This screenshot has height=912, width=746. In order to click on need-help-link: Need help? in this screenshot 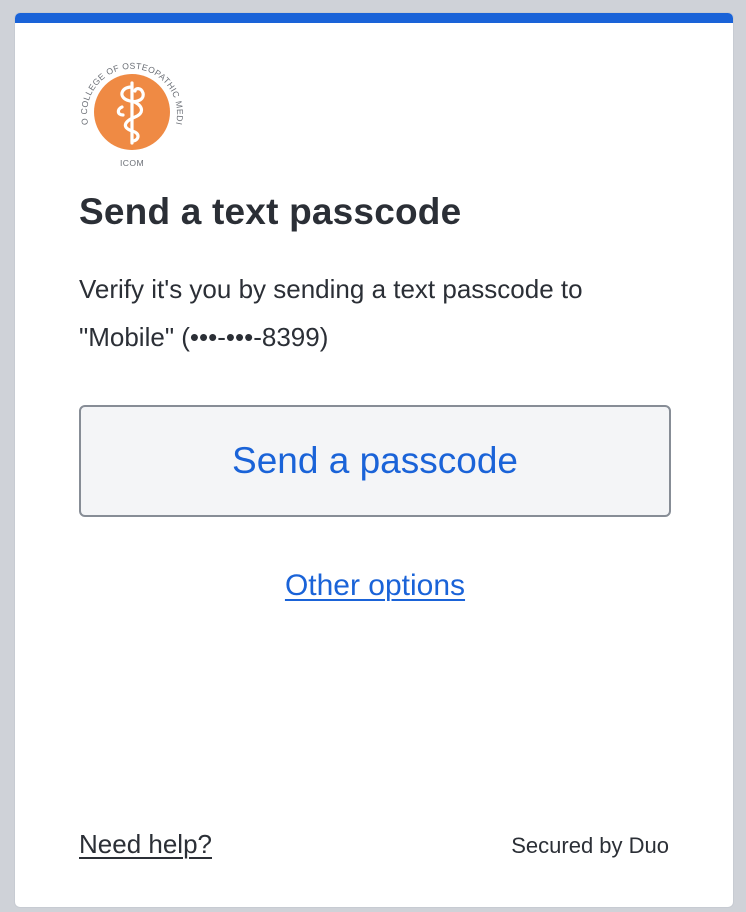, I will do `click(145, 844)`.